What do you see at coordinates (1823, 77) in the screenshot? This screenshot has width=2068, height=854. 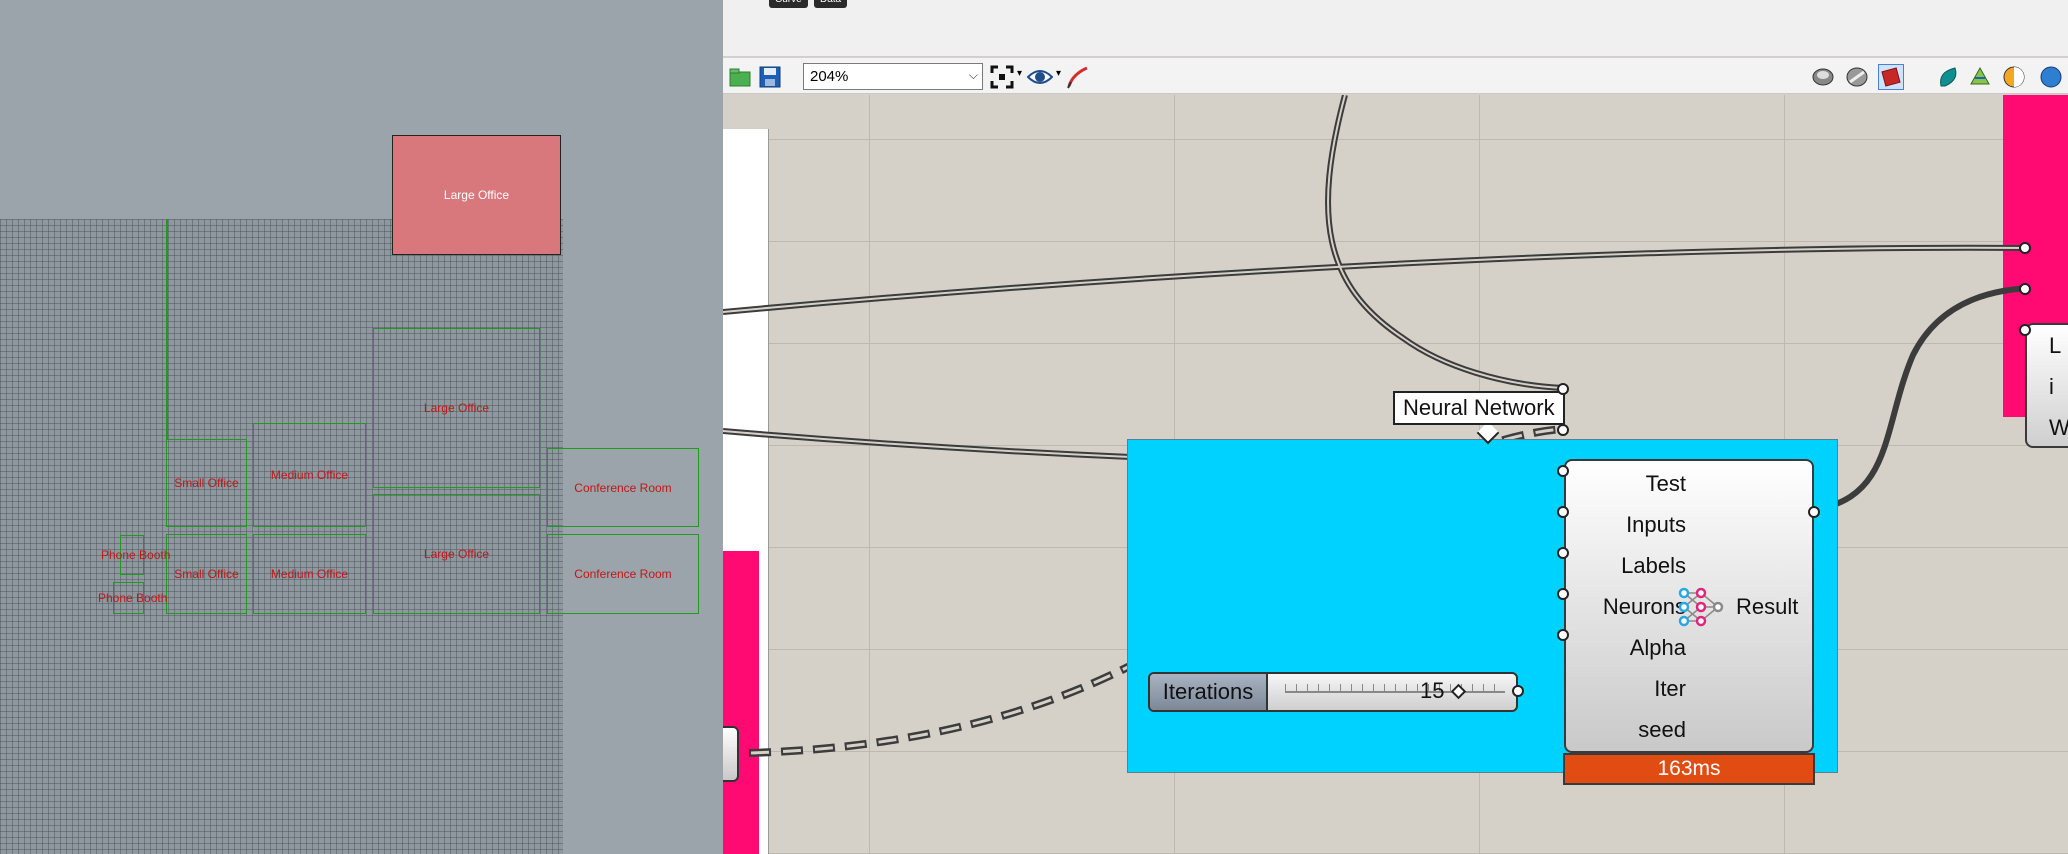 I see `preview-wire-icon` at bounding box center [1823, 77].